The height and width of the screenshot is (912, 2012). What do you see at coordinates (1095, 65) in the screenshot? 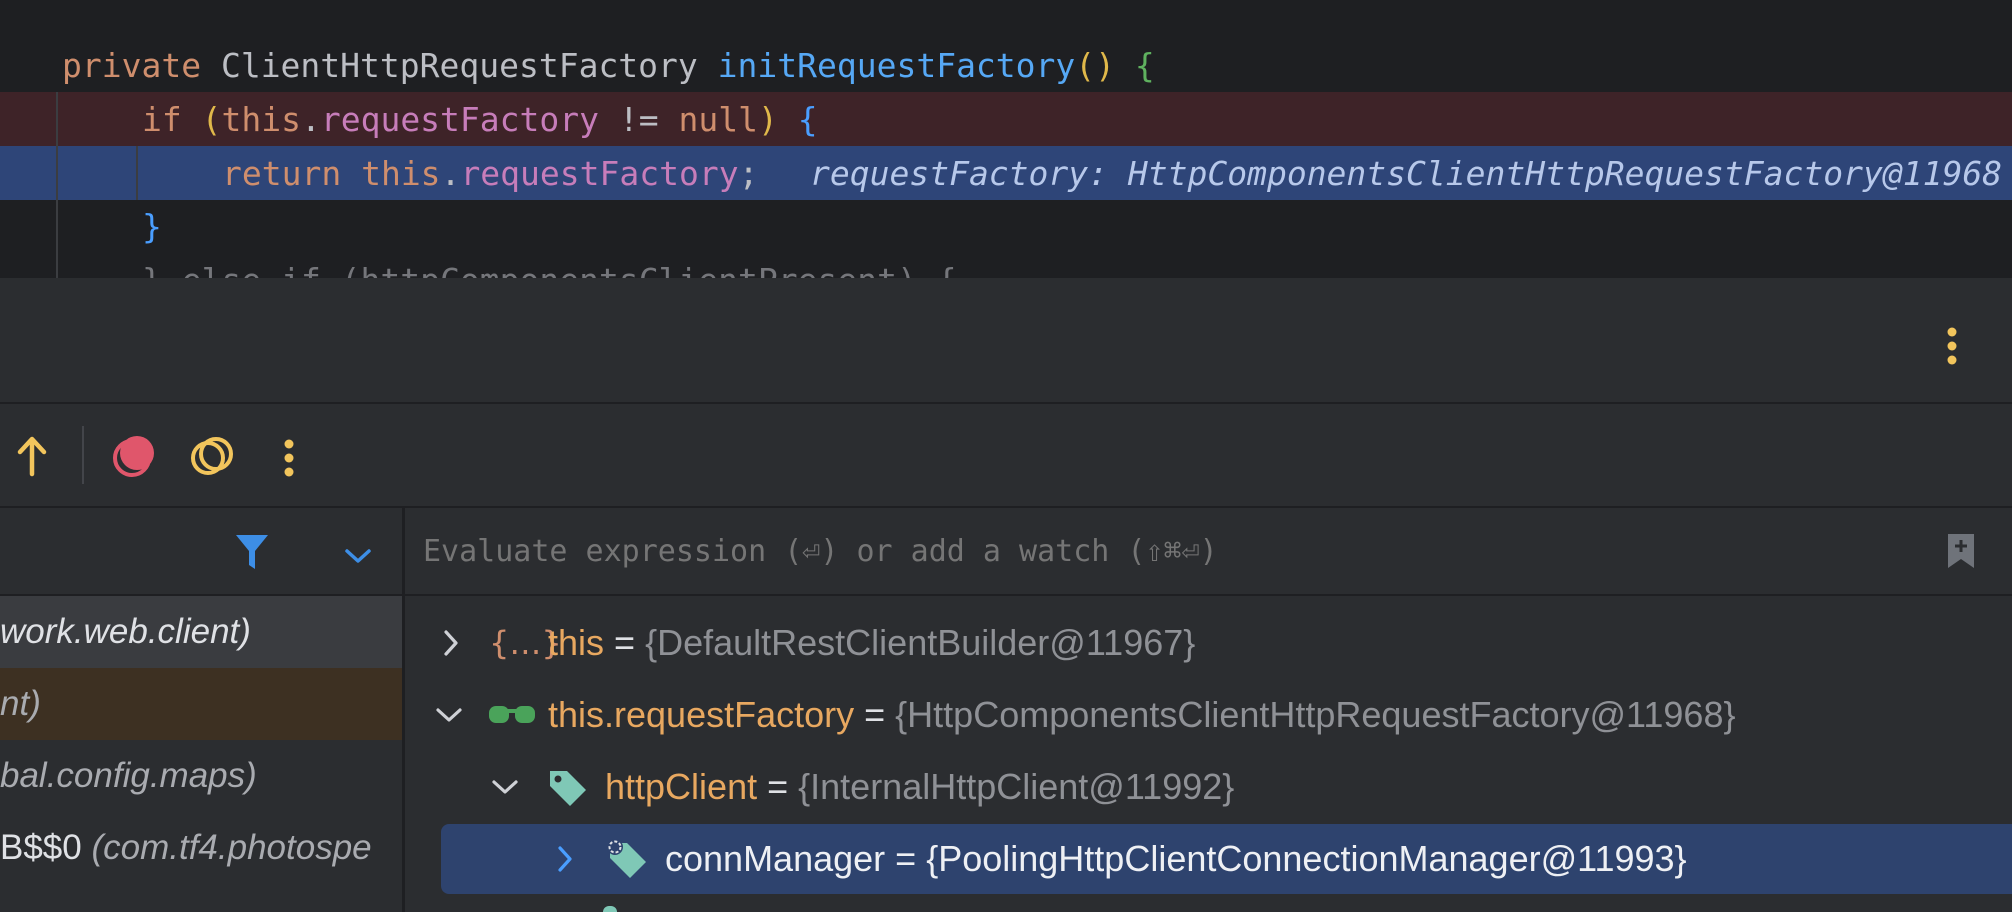
I see `code-token: ()` at bounding box center [1095, 65].